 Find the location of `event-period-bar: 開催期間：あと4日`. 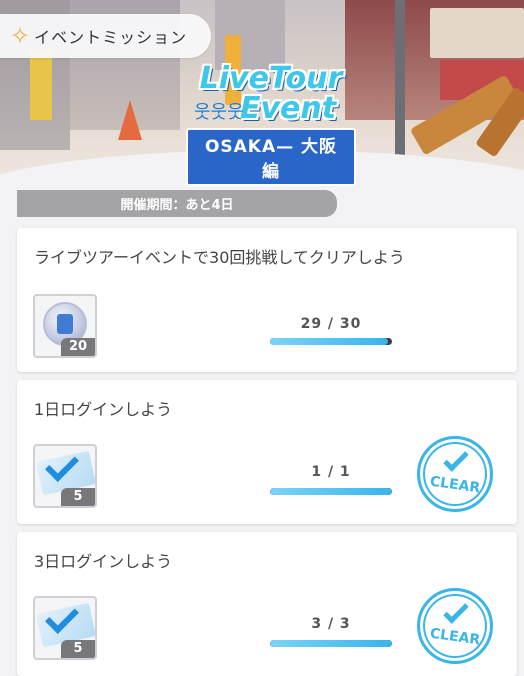

event-period-bar: 開催期間：あと4日 is located at coordinates (177, 203).